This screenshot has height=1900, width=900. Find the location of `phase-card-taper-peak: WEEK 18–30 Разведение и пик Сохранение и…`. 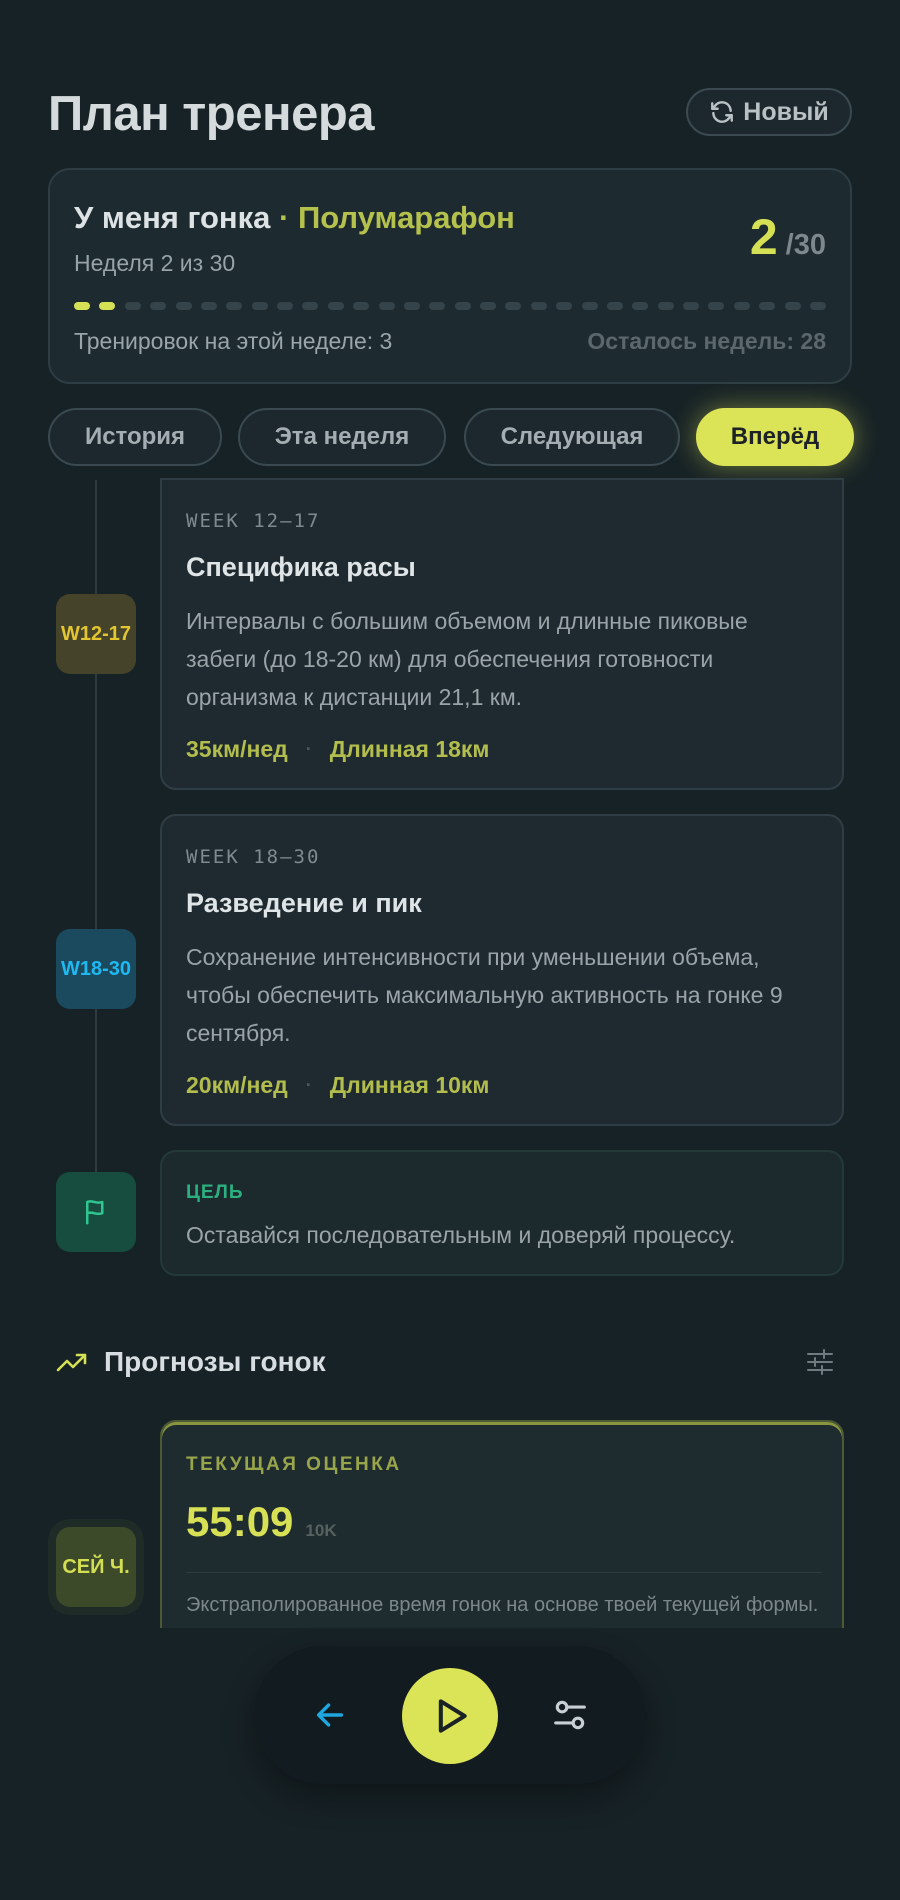

phase-card-taper-peak: WEEK 18–30 Разведение и пик Сохранение и… is located at coordinates (502, 970).